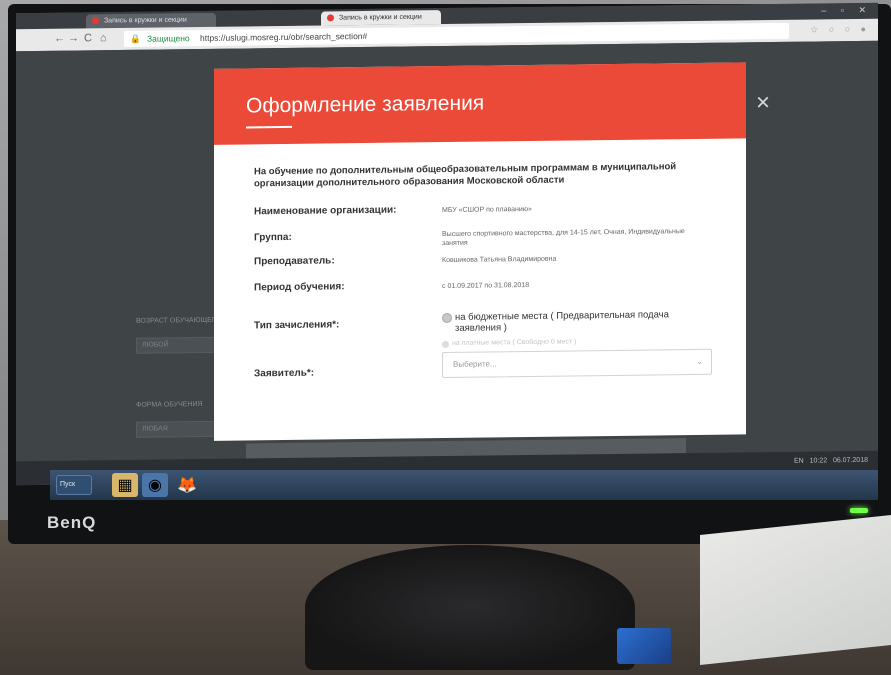 Image resolution: width=891 pixels, height=675 pixels. I want to click on back-button: ←, so click(59, 39).